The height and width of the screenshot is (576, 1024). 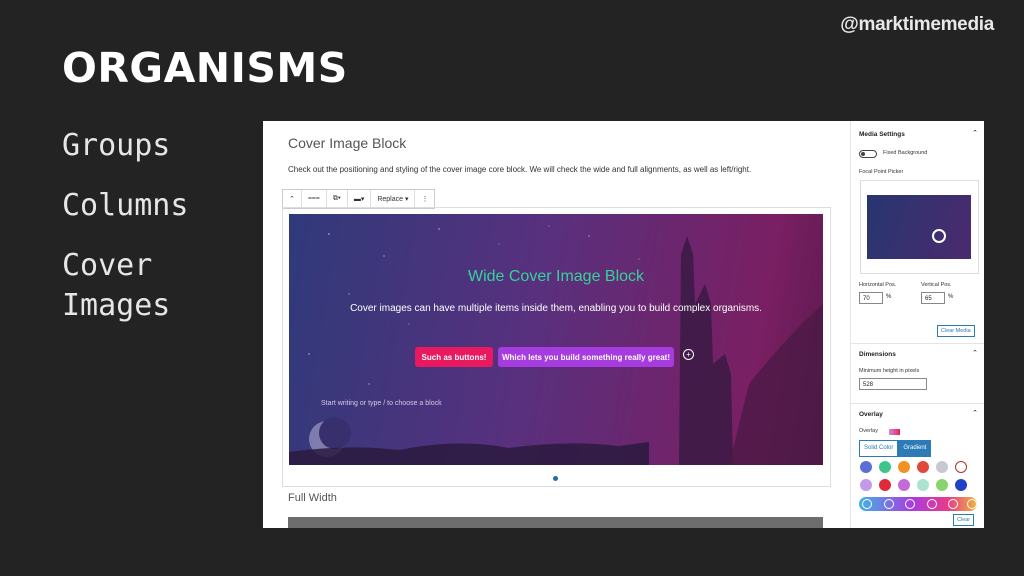 What do you see at coordinates (312, 498) in the screenshot?
I see `full-width-heading: Full Width` at bounding box center [312, 498].